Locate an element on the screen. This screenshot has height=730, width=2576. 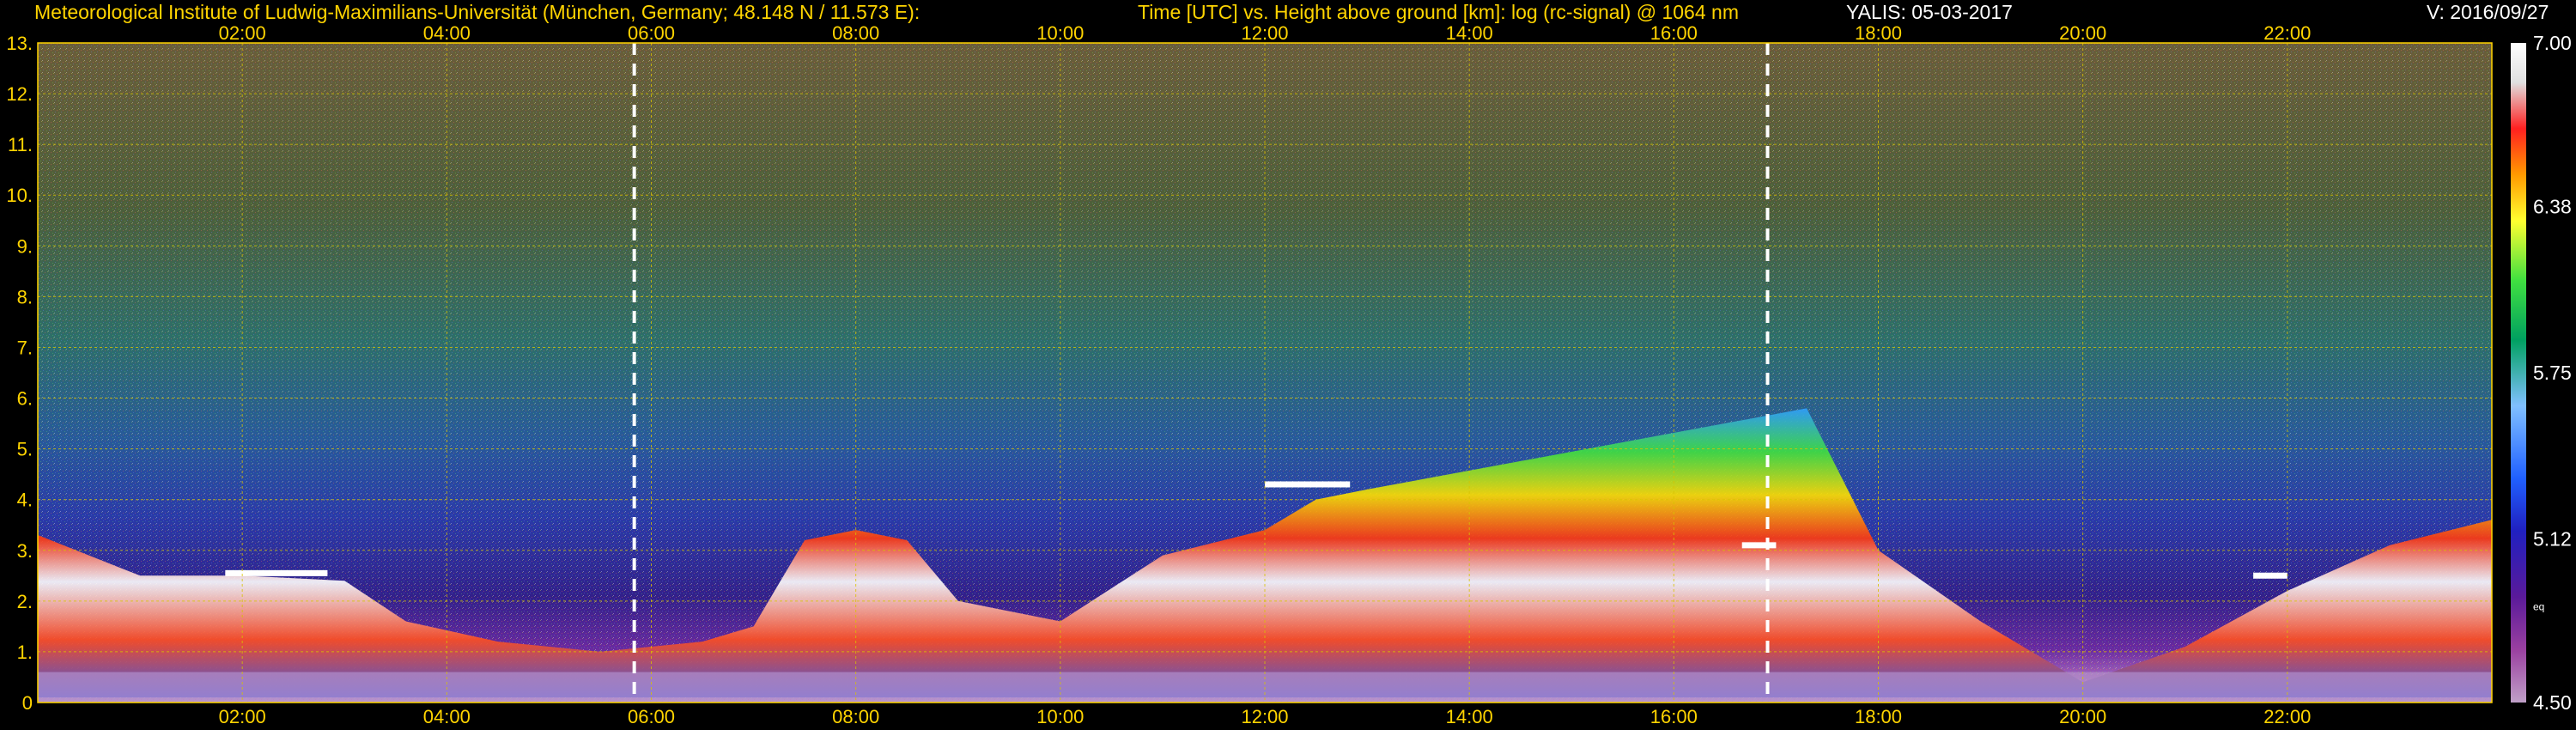
y-tick-label: 0 is located at coordinates (28, 703).